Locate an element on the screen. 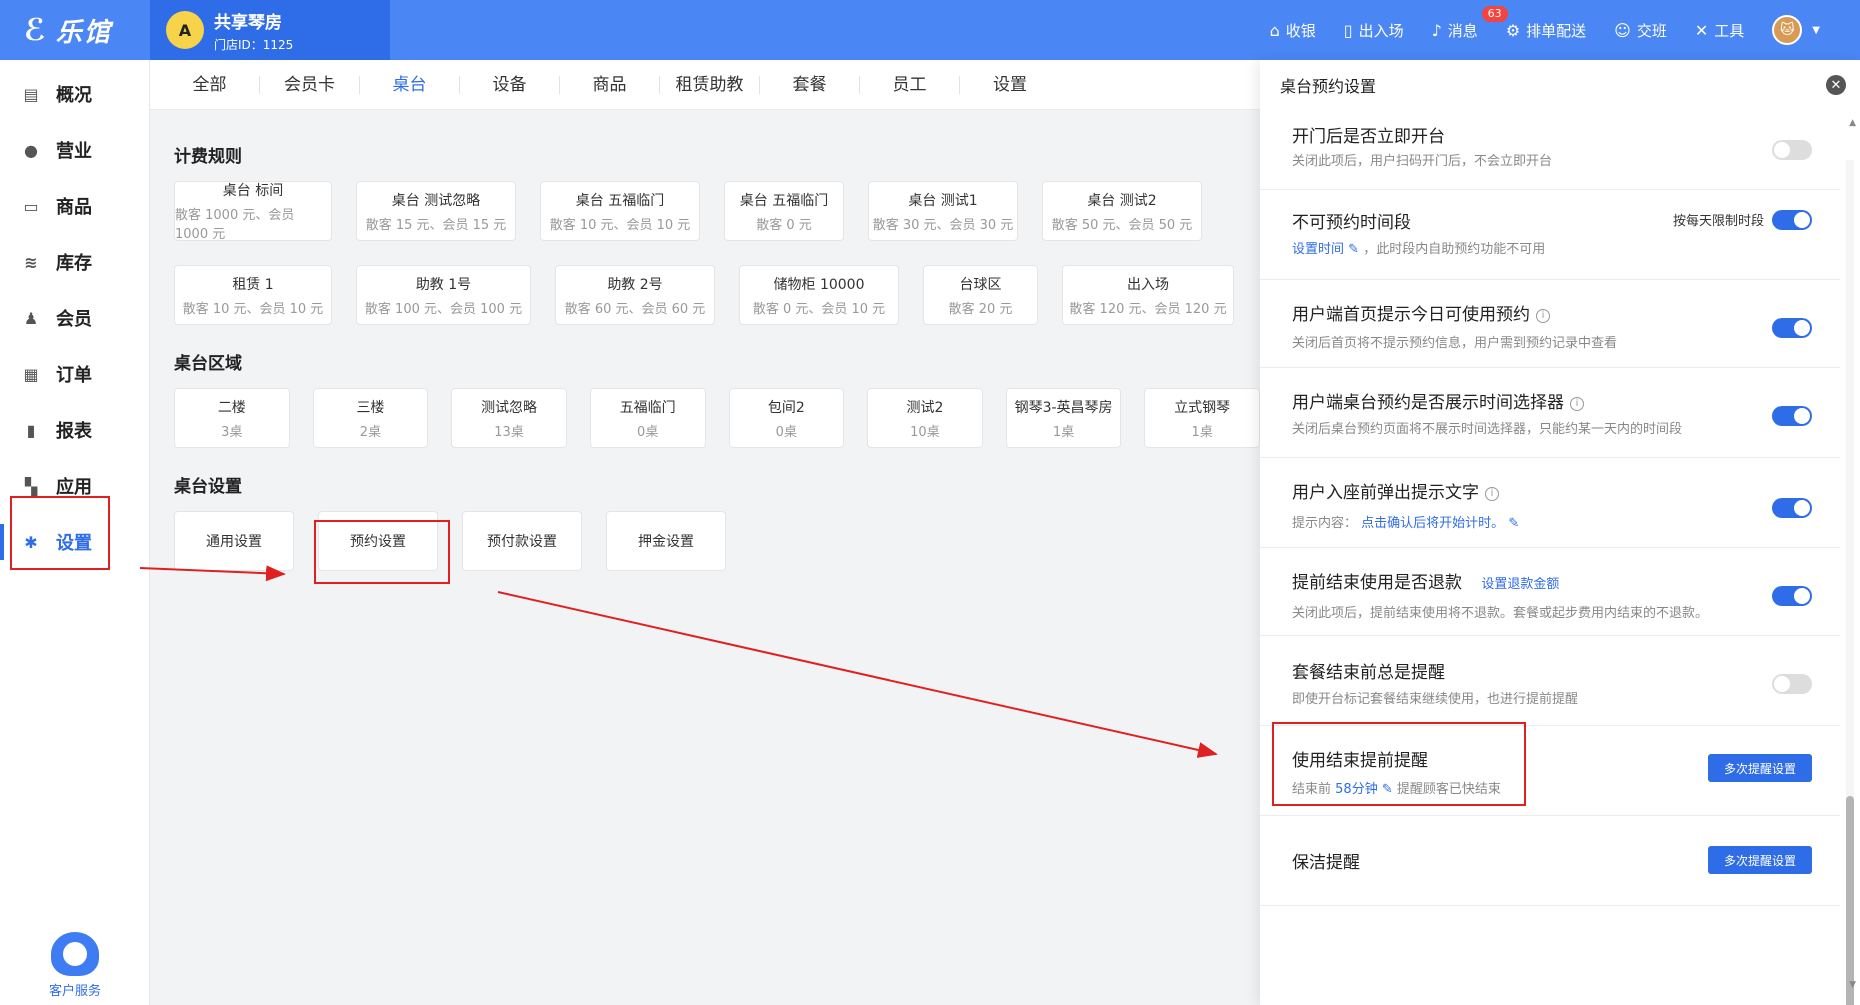 The height and width of the screenshot is (1005, 1860). sidebar-item-reports: ▮ 报表 is located at coordinates (74, 430).